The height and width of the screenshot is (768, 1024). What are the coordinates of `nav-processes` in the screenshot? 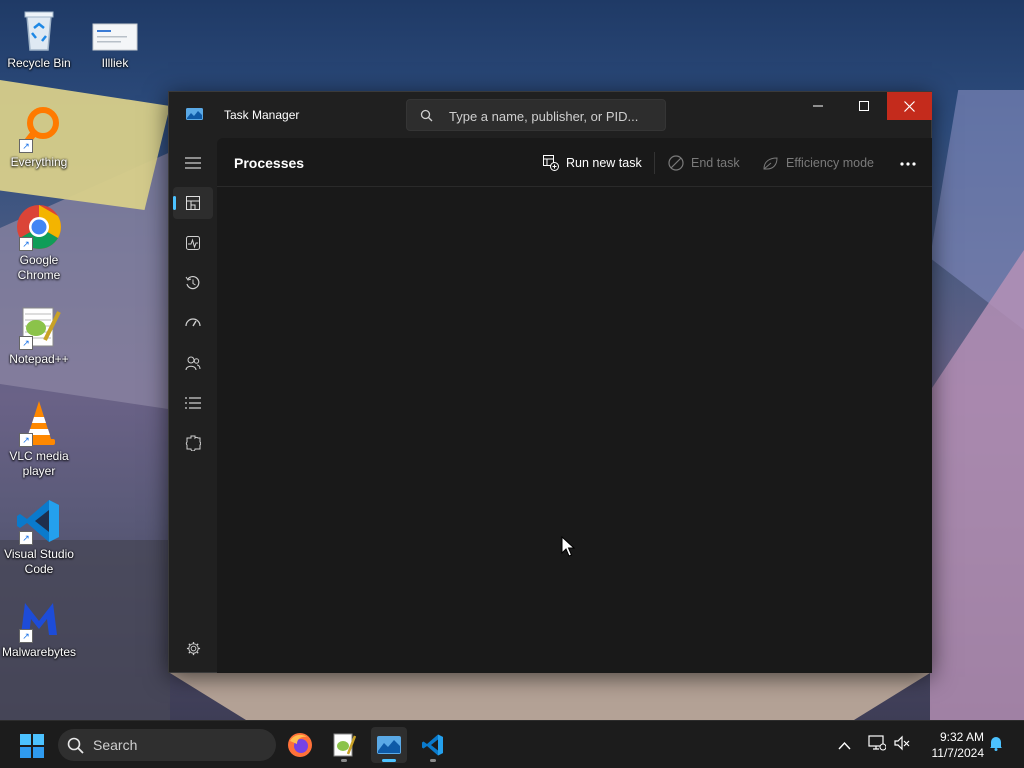 It's located at (193, 203).